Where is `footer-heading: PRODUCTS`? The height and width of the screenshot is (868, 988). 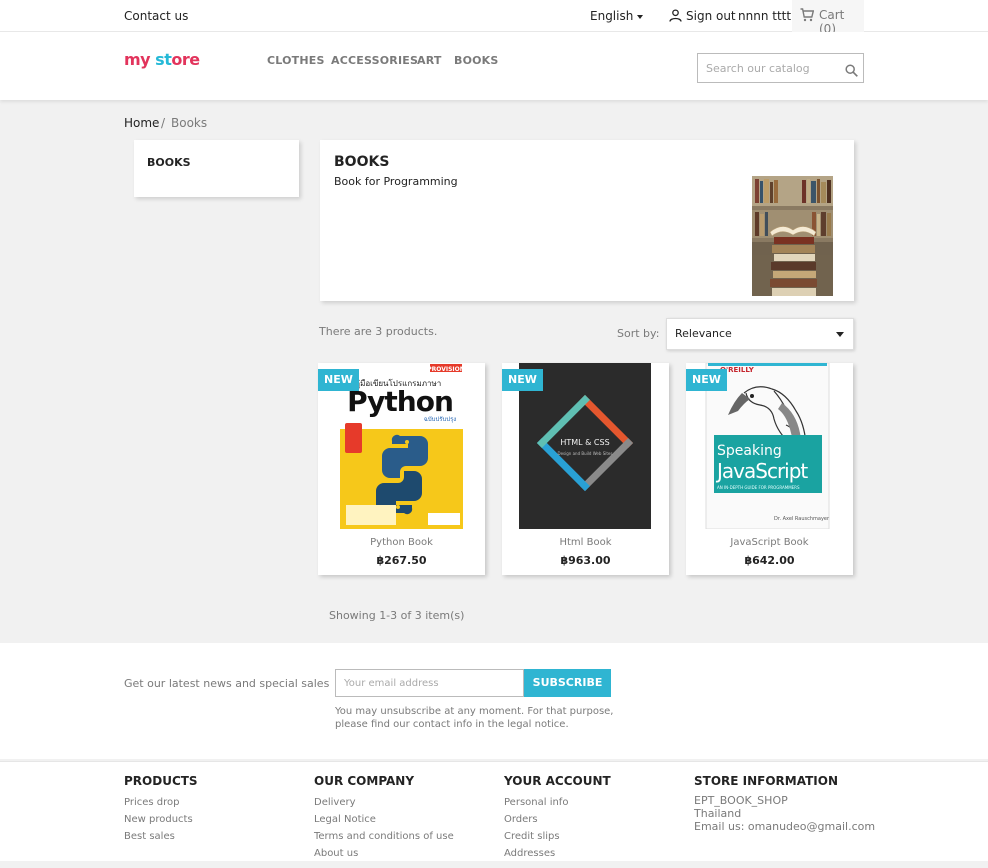
footer-heading: PRODUCTS is located at coordinates (161, 781).